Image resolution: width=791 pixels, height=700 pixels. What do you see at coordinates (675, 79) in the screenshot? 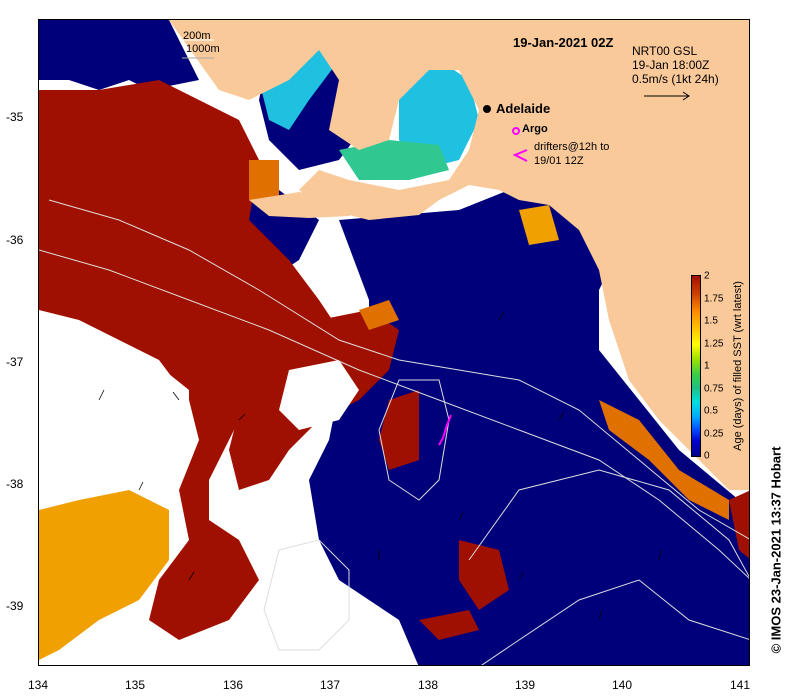
I see `scale-label: 0.5m/s (1kt 24h)` at bounding box center [675, 79].